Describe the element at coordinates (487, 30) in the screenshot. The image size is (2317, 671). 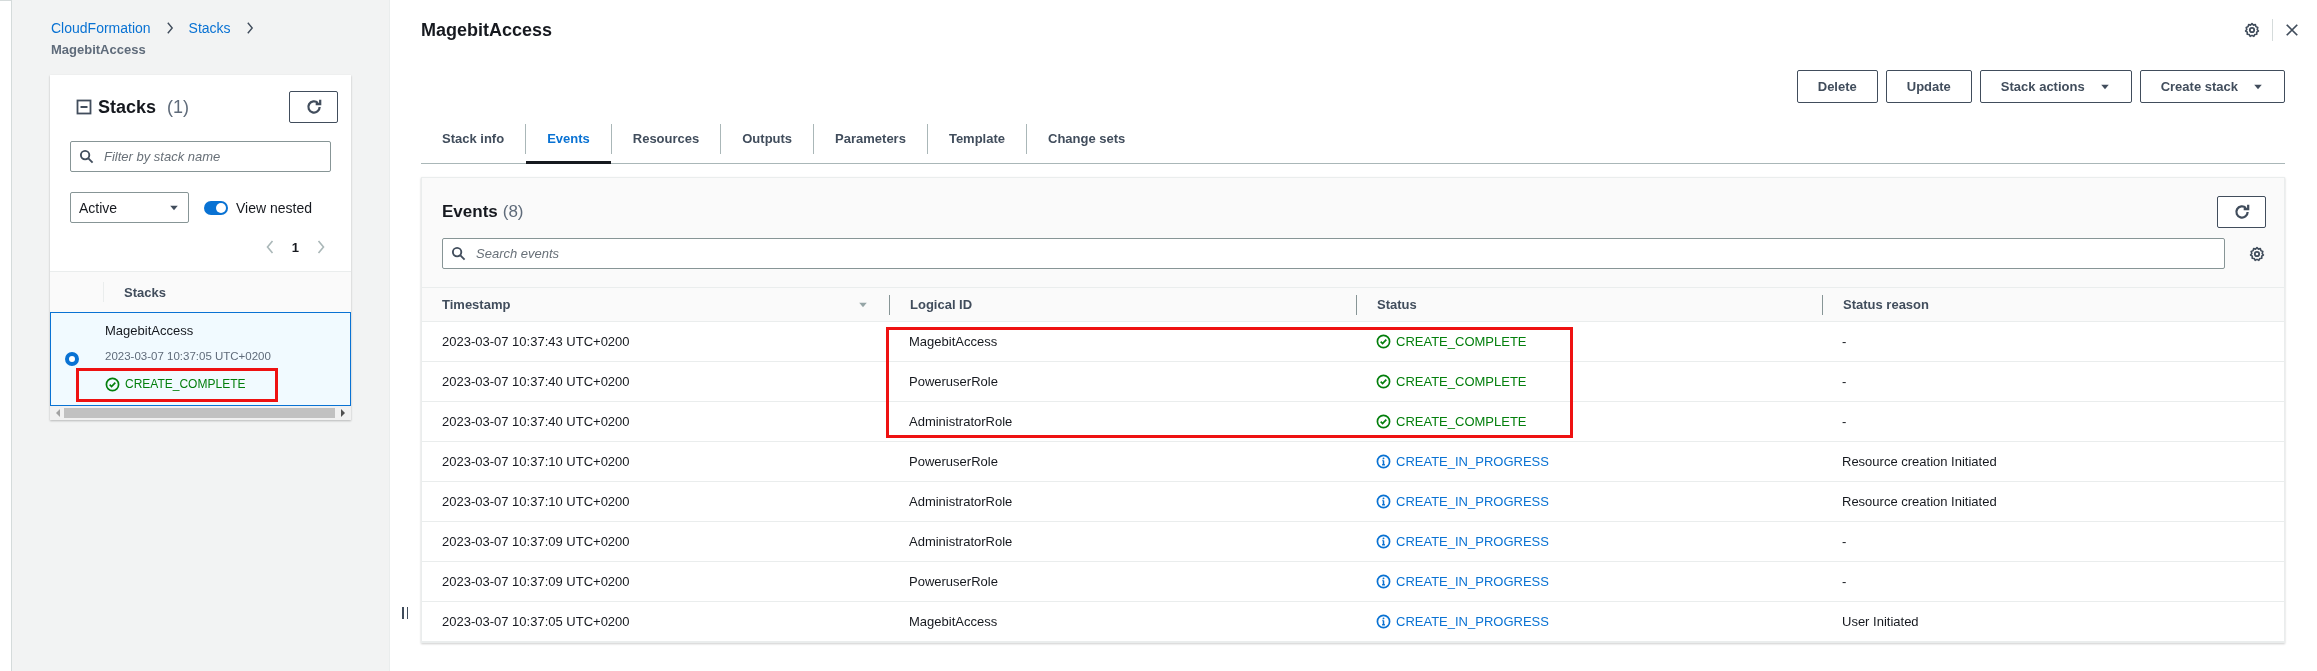
I see `page-title: MagebitAccess` at that location.